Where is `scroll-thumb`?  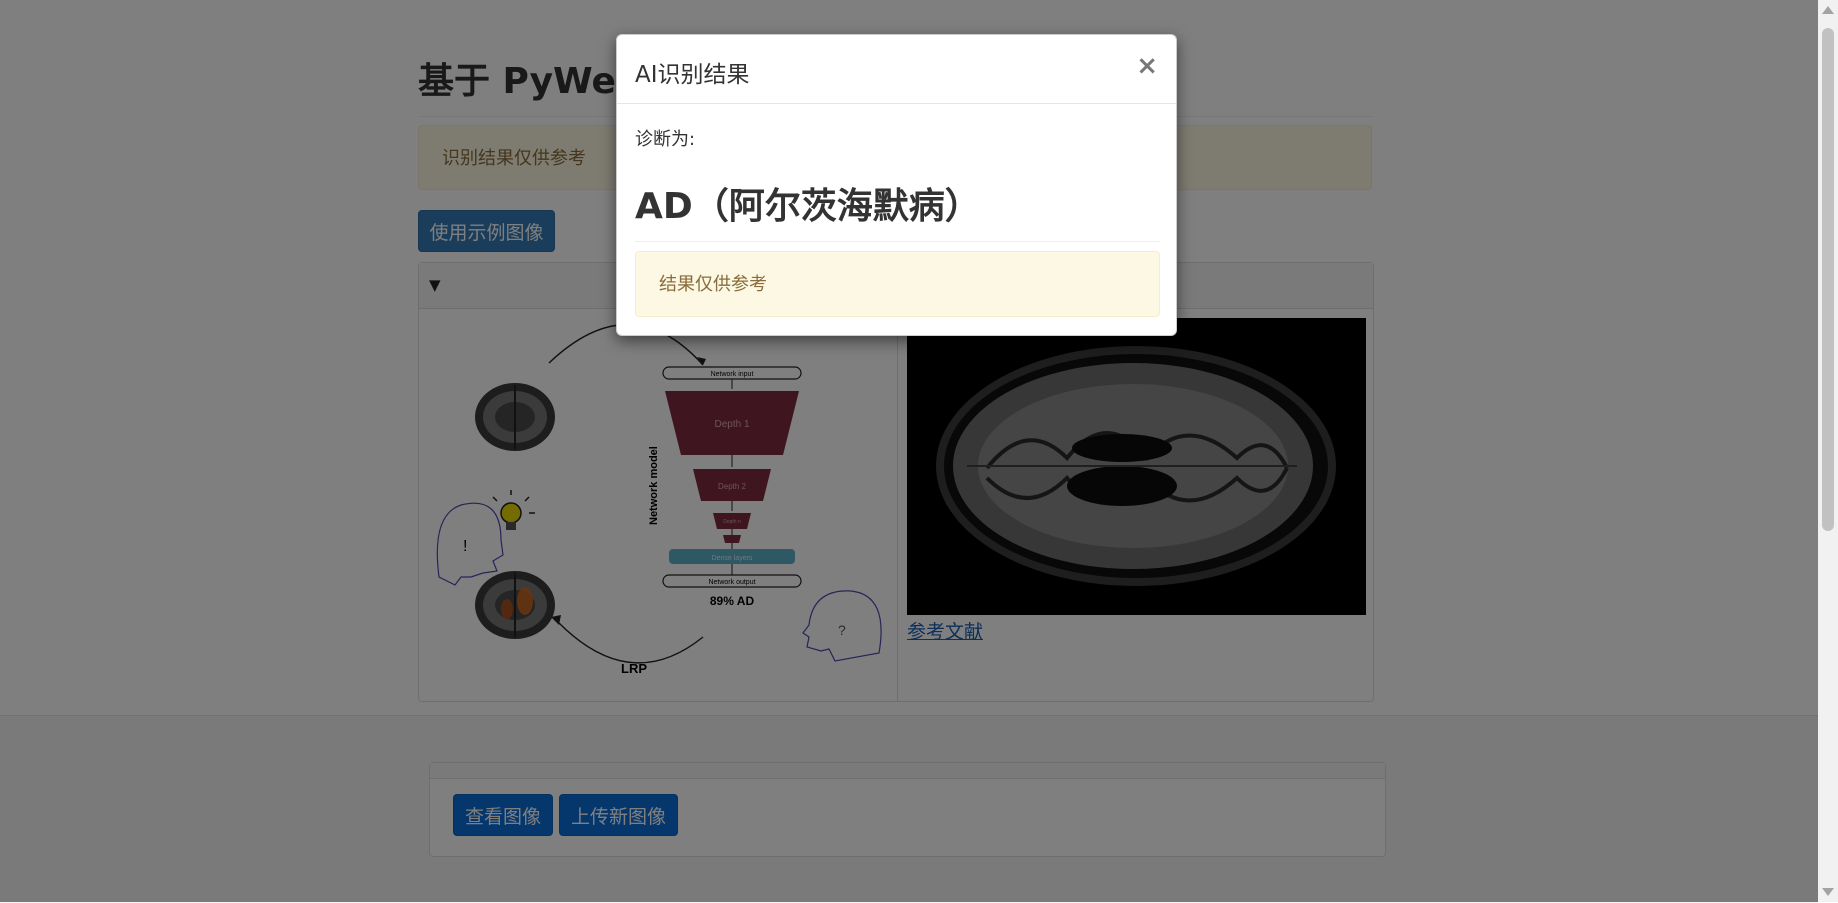
scroll-thumb is located at coordinates (1828, 279).